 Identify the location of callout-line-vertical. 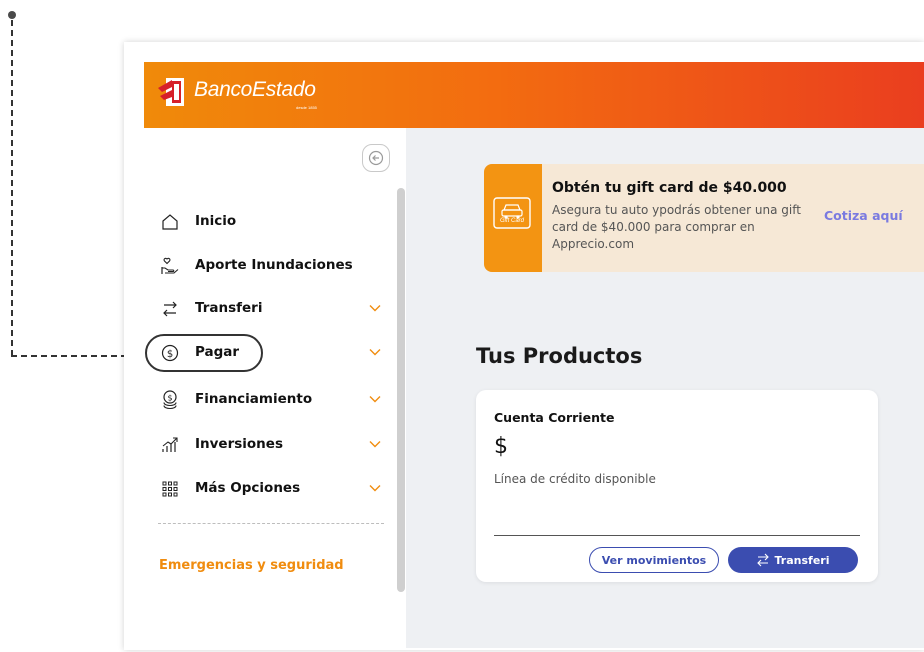
(12, 188).